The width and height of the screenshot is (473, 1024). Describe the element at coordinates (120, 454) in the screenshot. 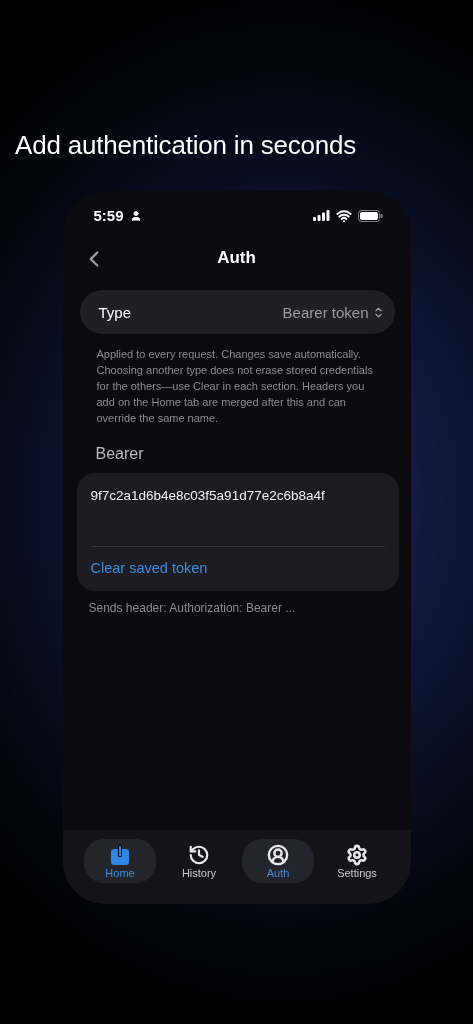

I see `section-title: Bearer` at that location.